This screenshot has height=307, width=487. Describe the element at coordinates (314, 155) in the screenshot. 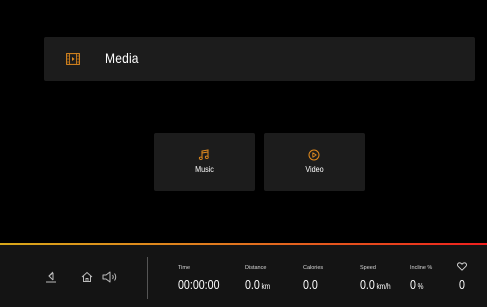

I see `play-circle-icon` at that location.